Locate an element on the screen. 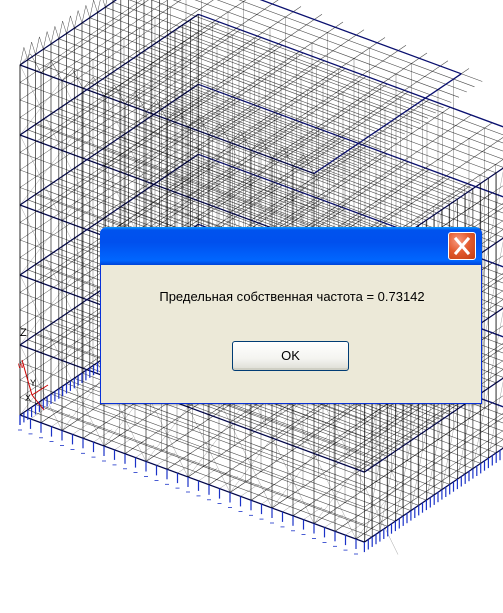 The height and width of the screenshot is (613, 503). dialog-titlebar is located at coordinates (291, 246).